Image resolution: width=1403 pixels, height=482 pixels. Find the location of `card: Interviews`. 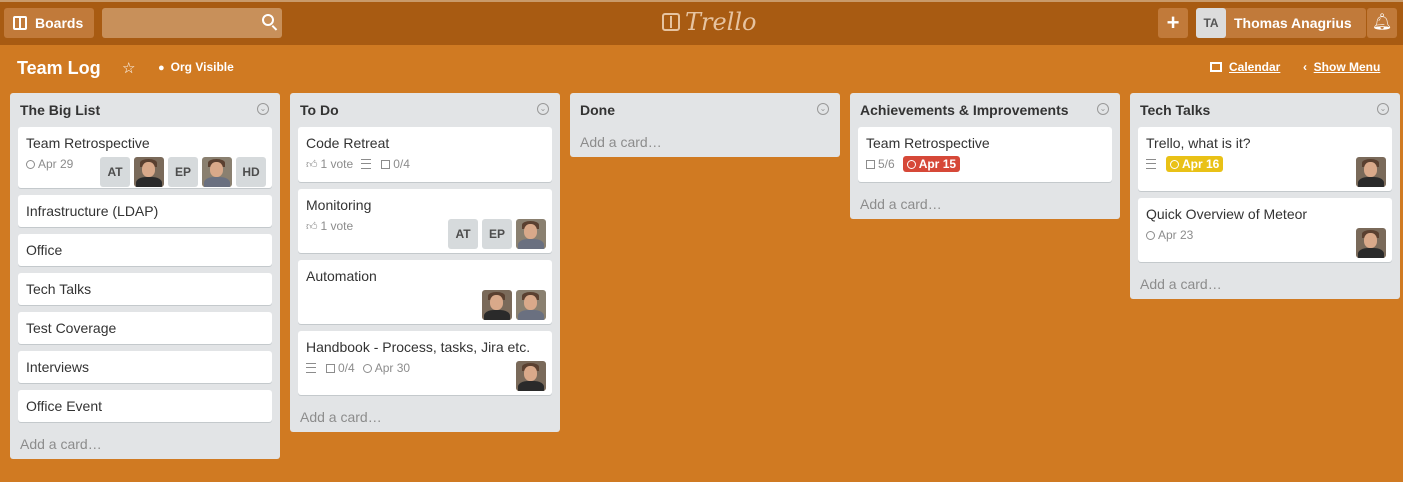

card: Interviews is located at coordinates (145, 367).